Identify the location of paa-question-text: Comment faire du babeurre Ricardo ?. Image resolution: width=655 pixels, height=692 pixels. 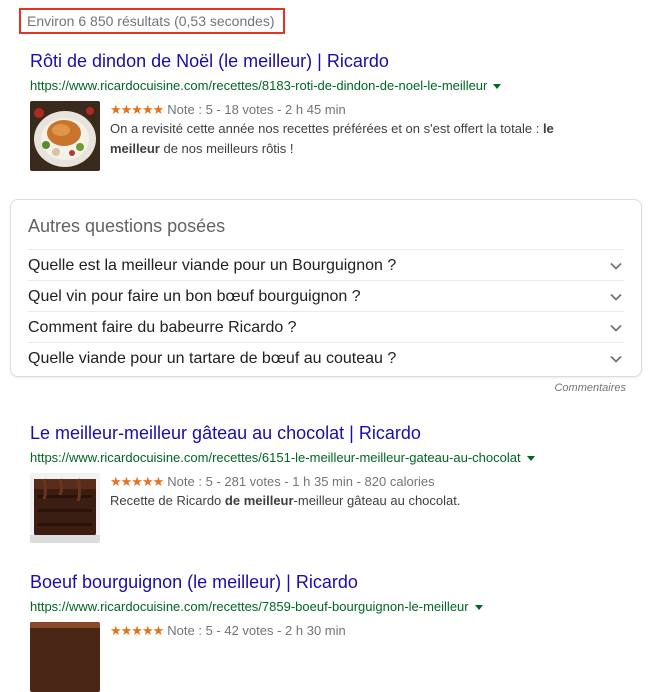
(162, 327).